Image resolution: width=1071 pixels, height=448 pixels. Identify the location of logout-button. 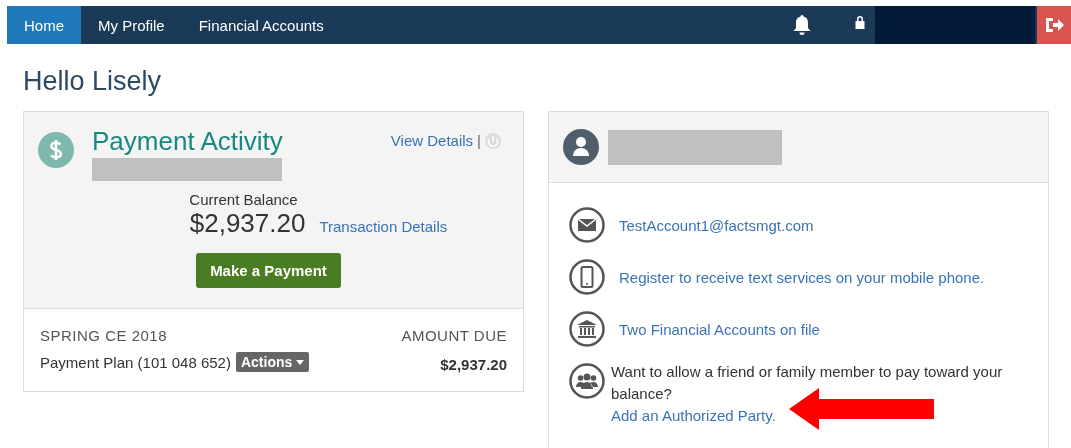
(1054, 25).